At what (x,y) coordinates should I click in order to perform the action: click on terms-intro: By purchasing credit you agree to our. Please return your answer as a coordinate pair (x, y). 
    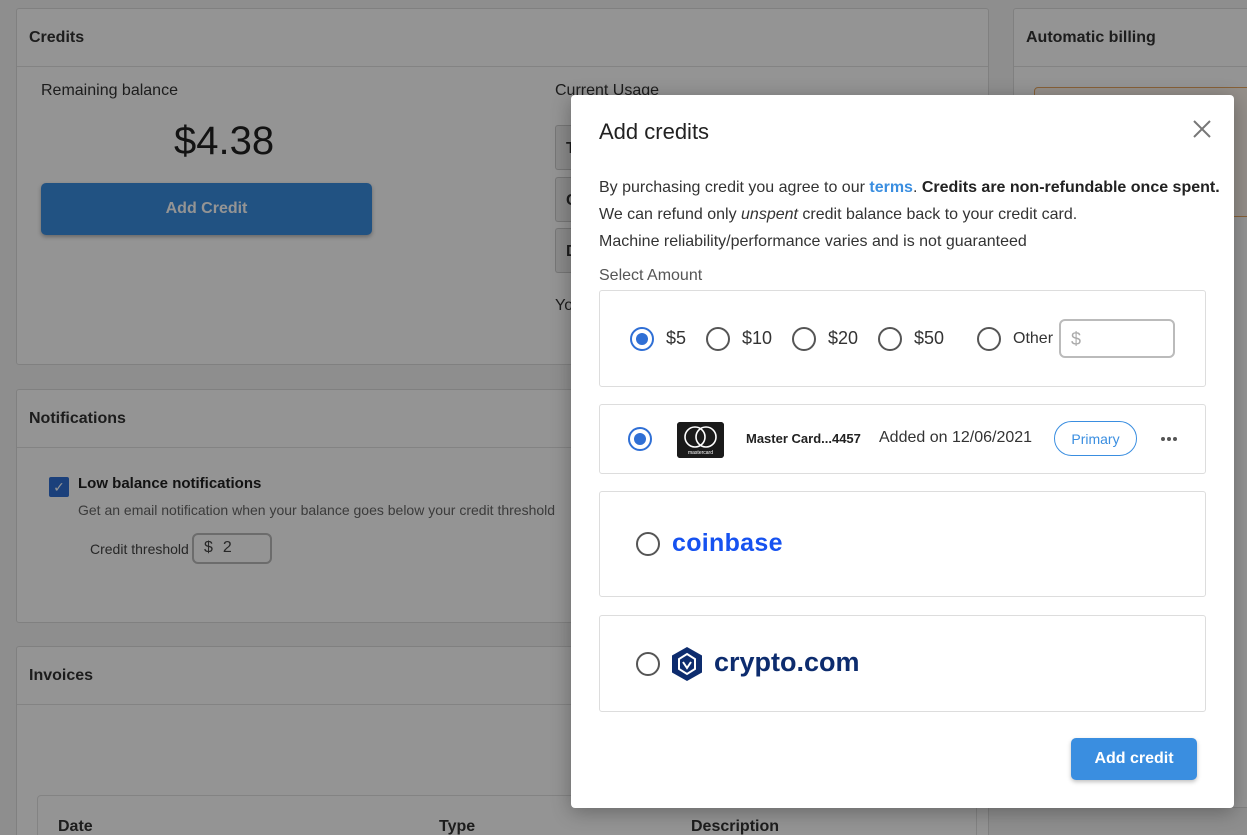
    Looking at the image, I should click on (734, 187).